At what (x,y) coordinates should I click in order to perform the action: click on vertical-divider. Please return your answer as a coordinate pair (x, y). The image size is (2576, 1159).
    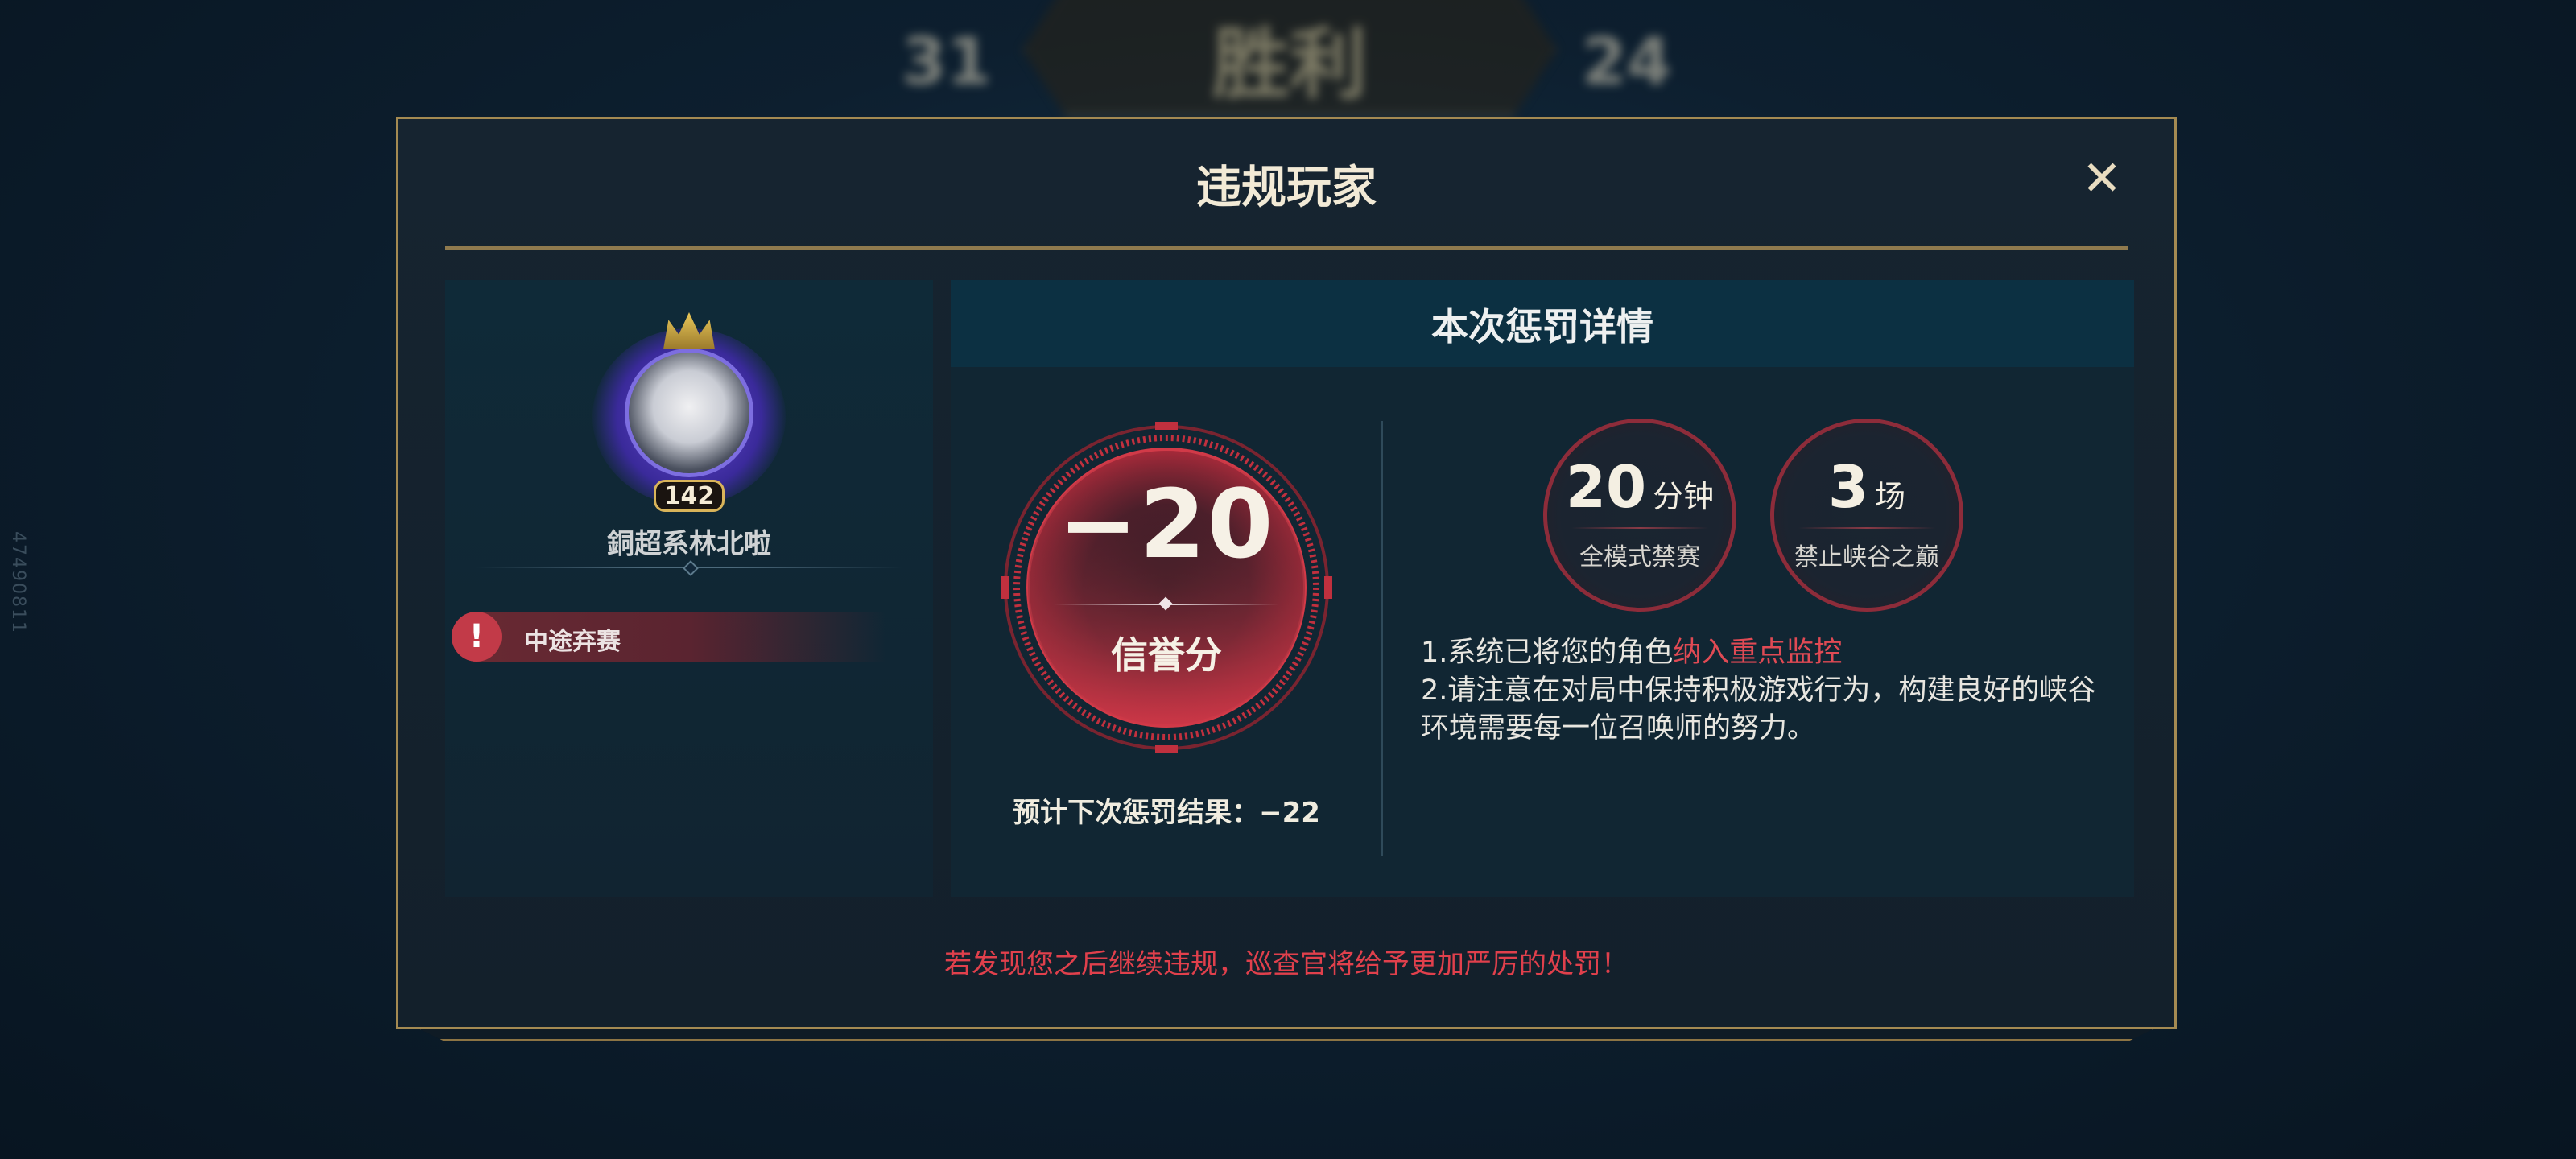
    Looking at the image, I should click on (1382, 638).